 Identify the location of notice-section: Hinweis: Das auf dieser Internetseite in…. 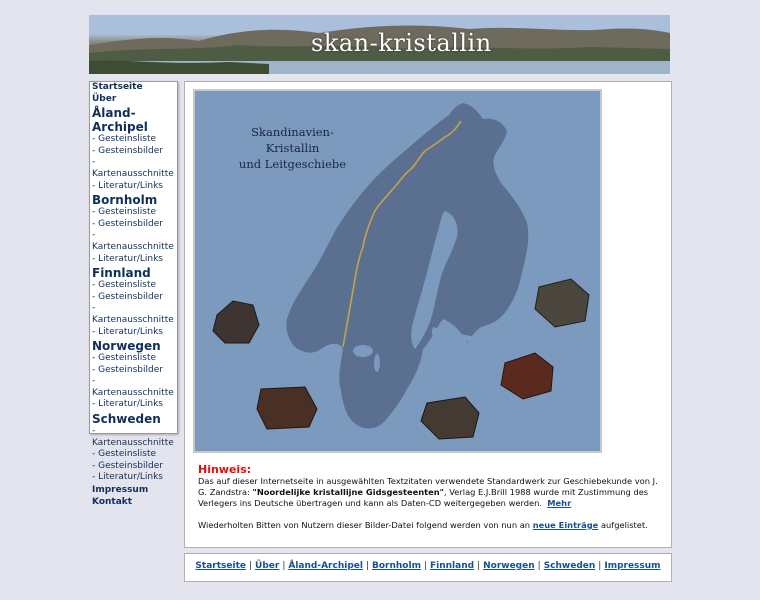
(428, 497).